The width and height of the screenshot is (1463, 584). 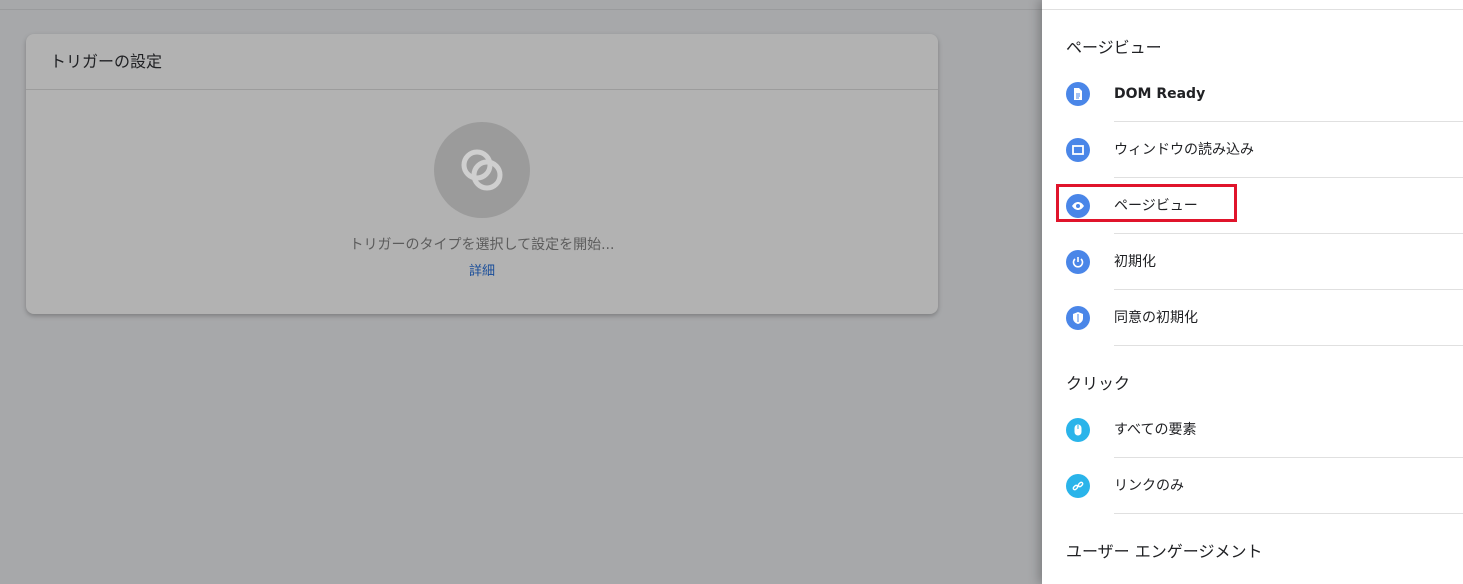 What do you see at coordinates (1078, 262) in the screenshot?
I see `power-icon` at bounding box center [1078, 262].